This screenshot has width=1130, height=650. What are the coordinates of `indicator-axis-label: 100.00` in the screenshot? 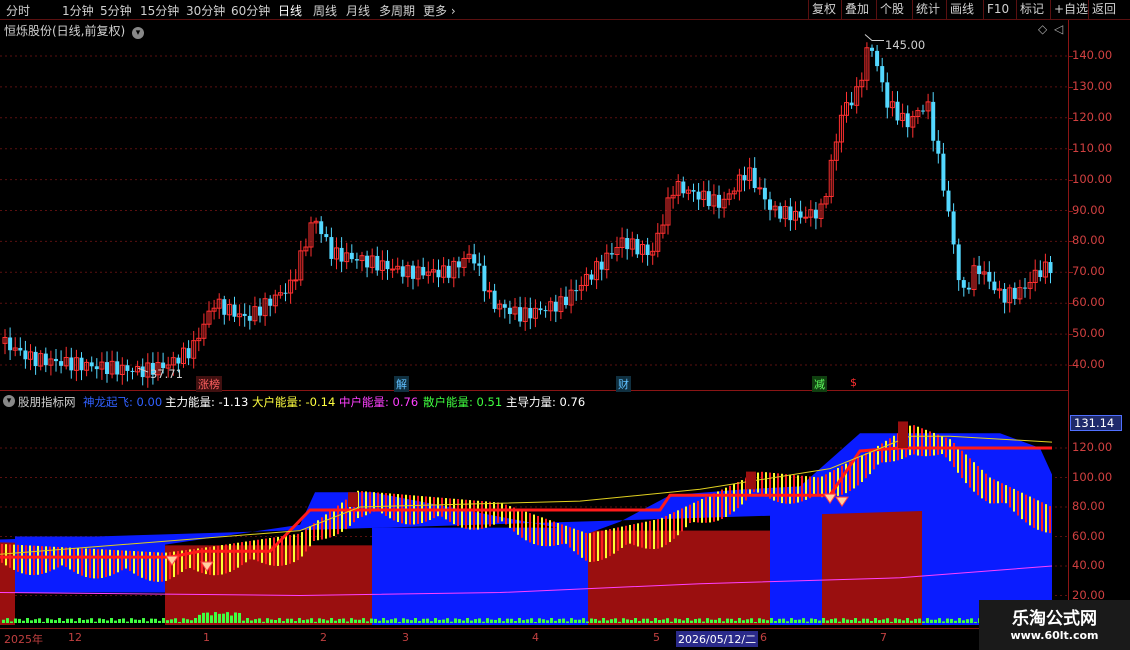 It's located at (1092, 476).